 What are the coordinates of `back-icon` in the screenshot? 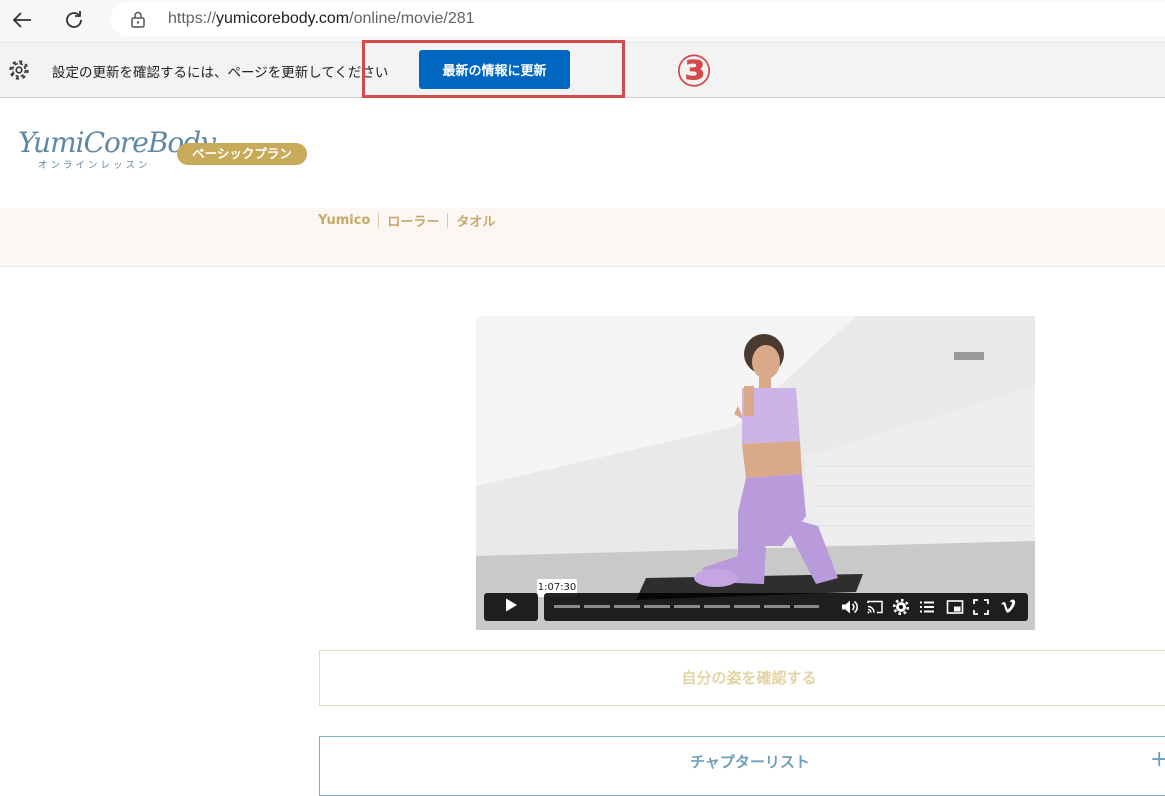 It's located at (22, 20).